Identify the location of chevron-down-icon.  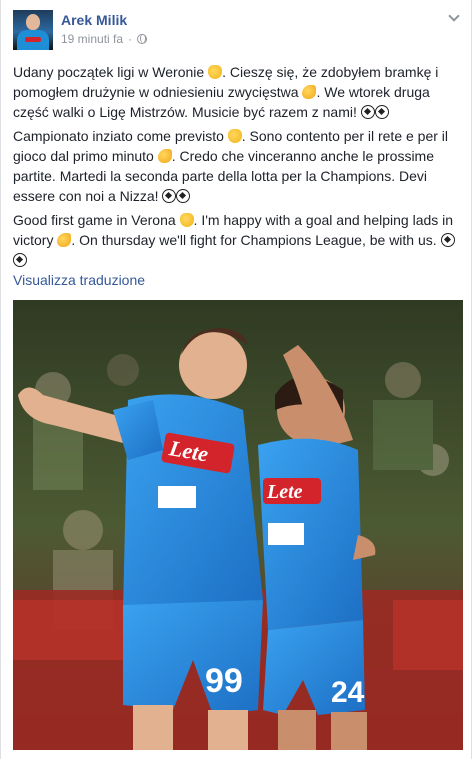
(454, 17).